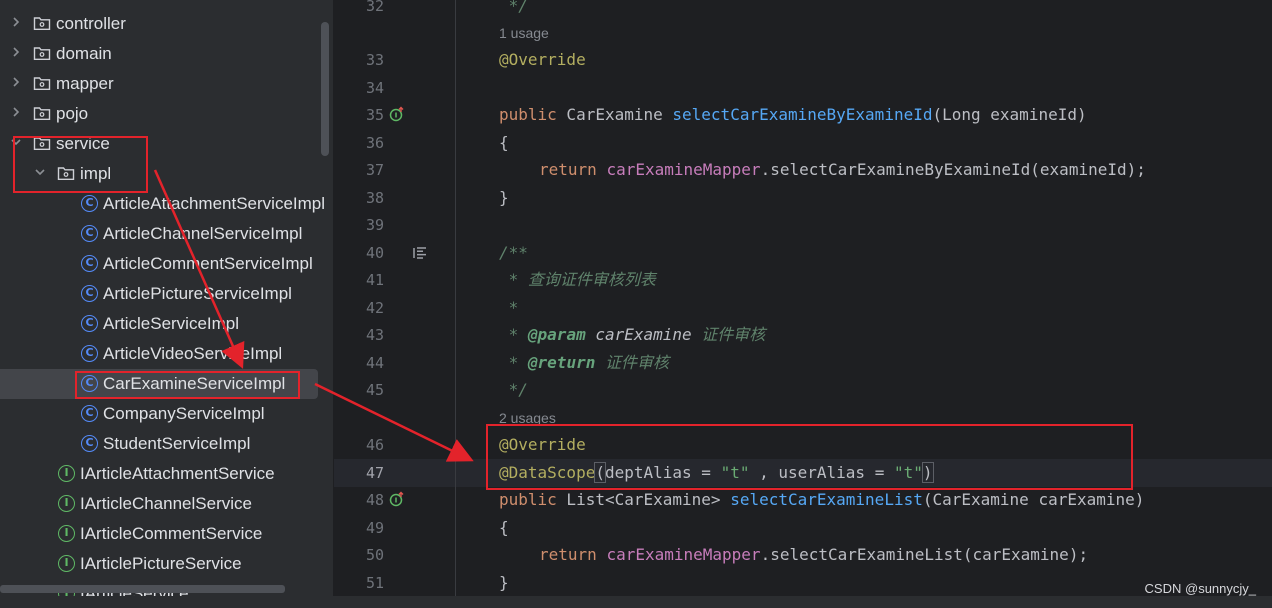 This screenshot has width=1272, height=608. I want to click on tree-item-interface: I IArticleChannelService, so click(166, 504).